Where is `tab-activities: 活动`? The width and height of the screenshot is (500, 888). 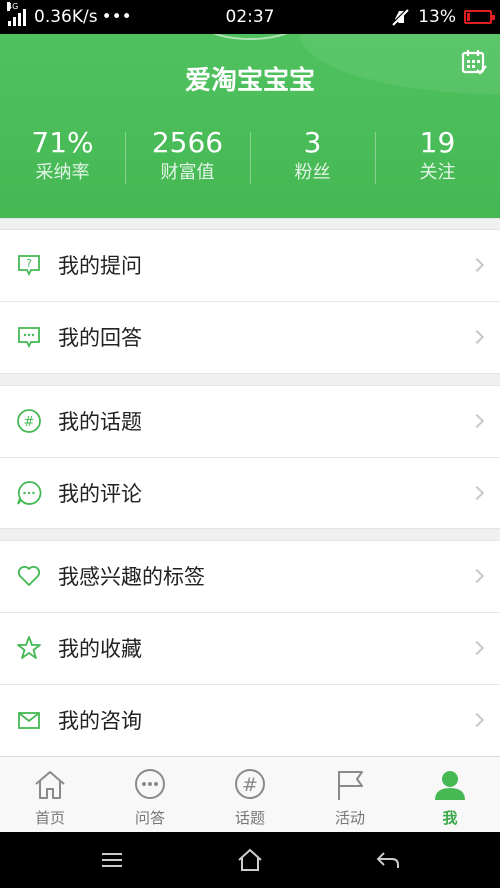
tab-activities: 活动 is located at coordinates (350, 794).